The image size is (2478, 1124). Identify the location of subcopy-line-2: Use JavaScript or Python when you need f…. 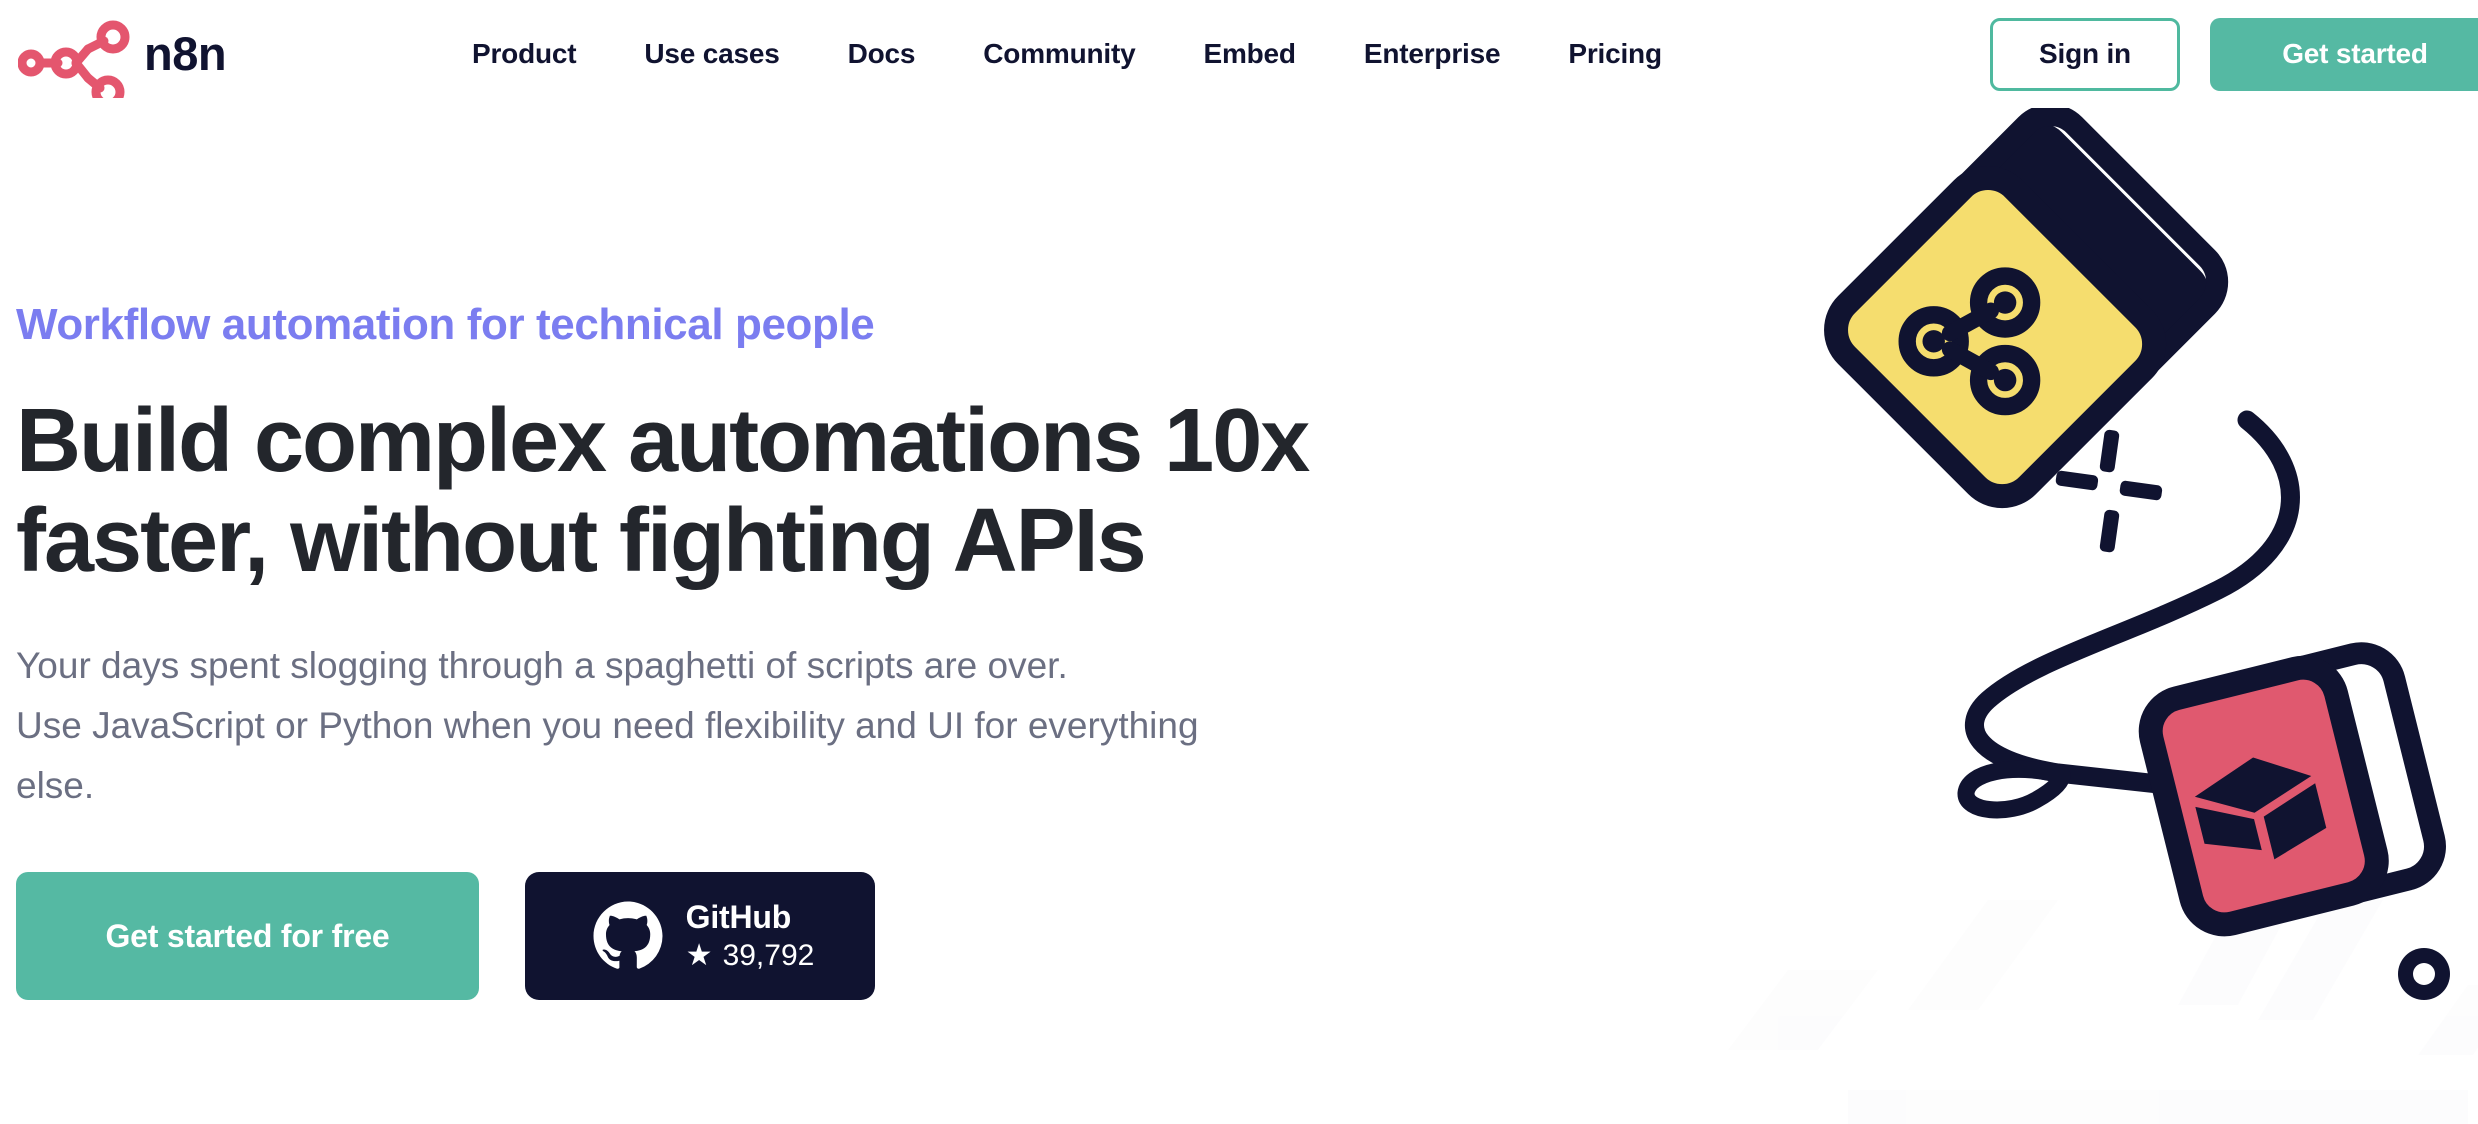
(607, 726).